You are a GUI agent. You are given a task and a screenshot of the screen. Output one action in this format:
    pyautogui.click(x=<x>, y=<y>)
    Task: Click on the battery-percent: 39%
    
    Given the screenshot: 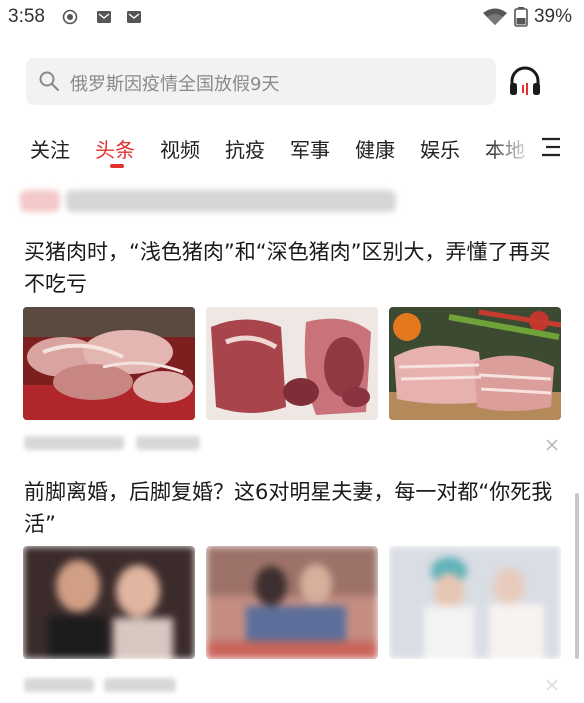 What is the action you would take?
    pyautogui.click(x=552, y=16)
    